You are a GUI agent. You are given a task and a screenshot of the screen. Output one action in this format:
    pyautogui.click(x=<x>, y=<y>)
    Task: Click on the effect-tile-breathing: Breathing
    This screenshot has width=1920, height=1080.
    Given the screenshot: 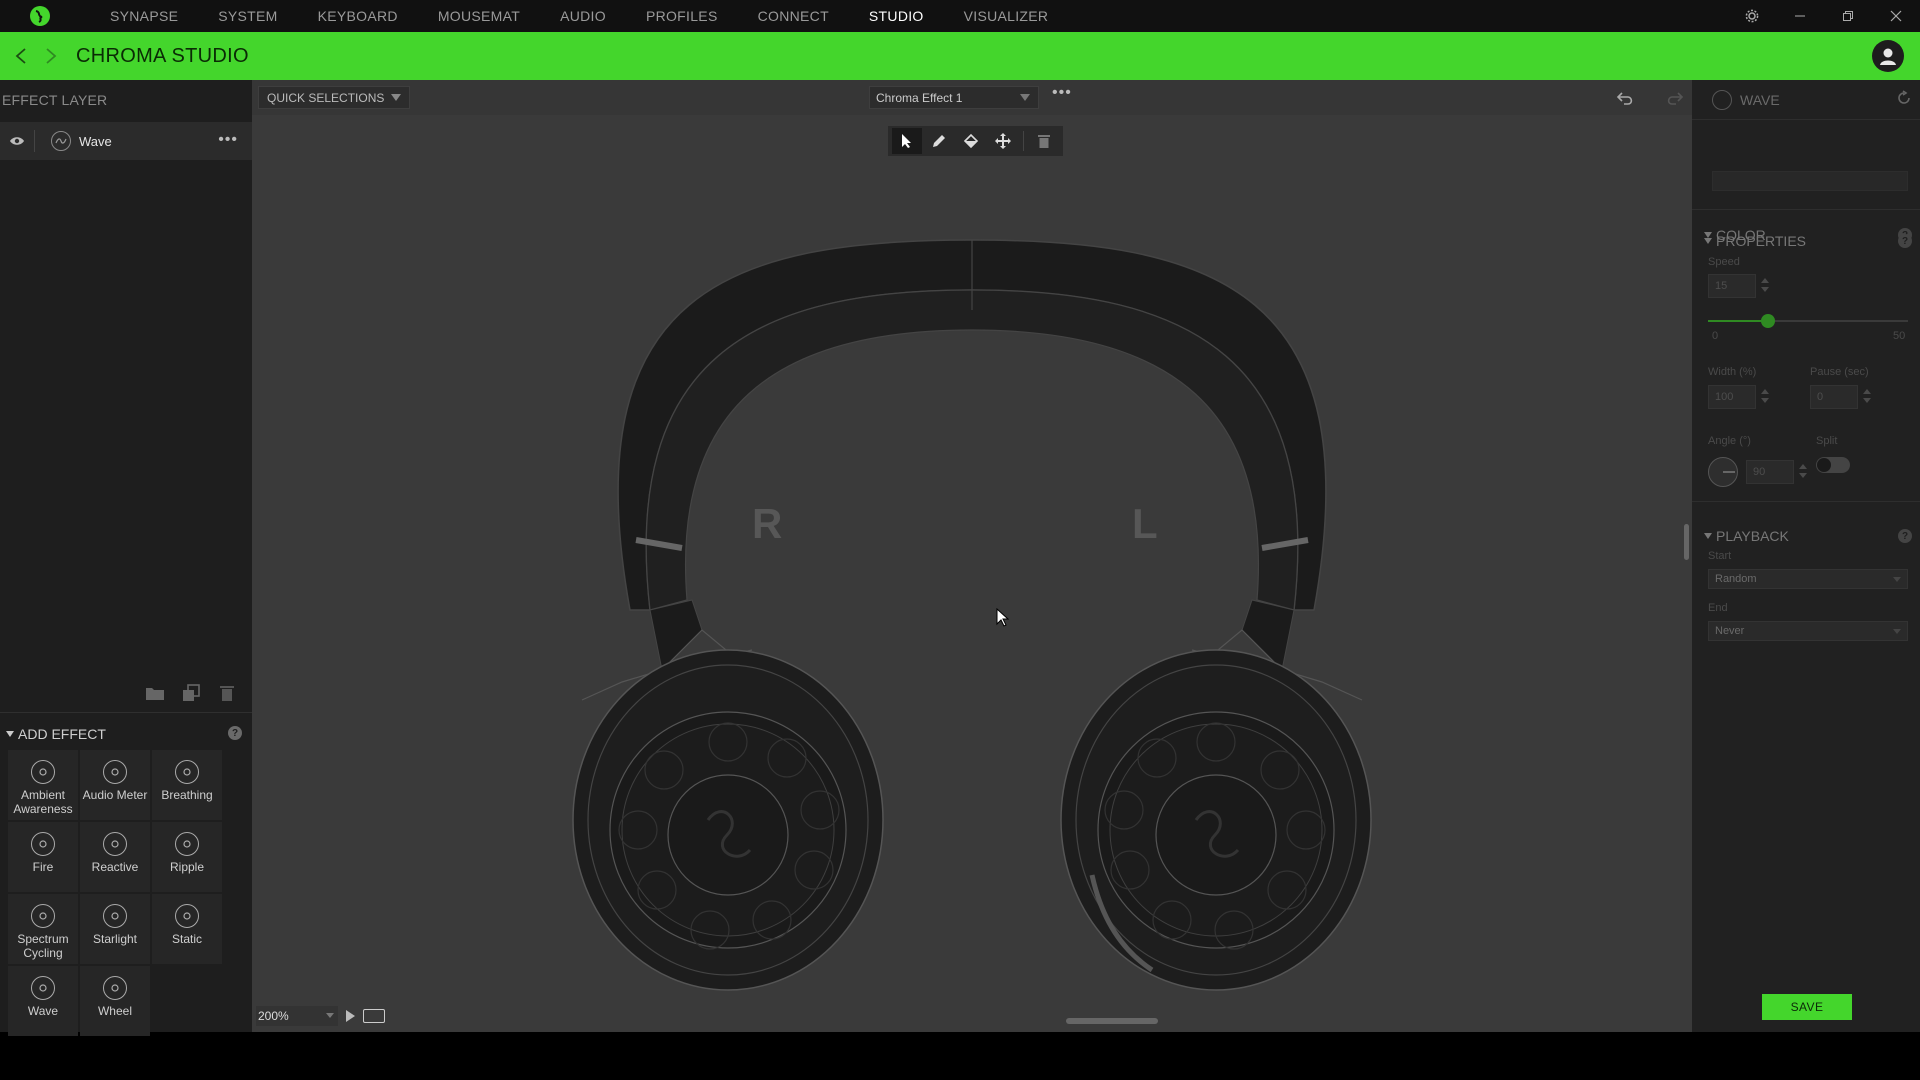 What is the action you would take?
    pyautogui.click(x=187, y=785)
    